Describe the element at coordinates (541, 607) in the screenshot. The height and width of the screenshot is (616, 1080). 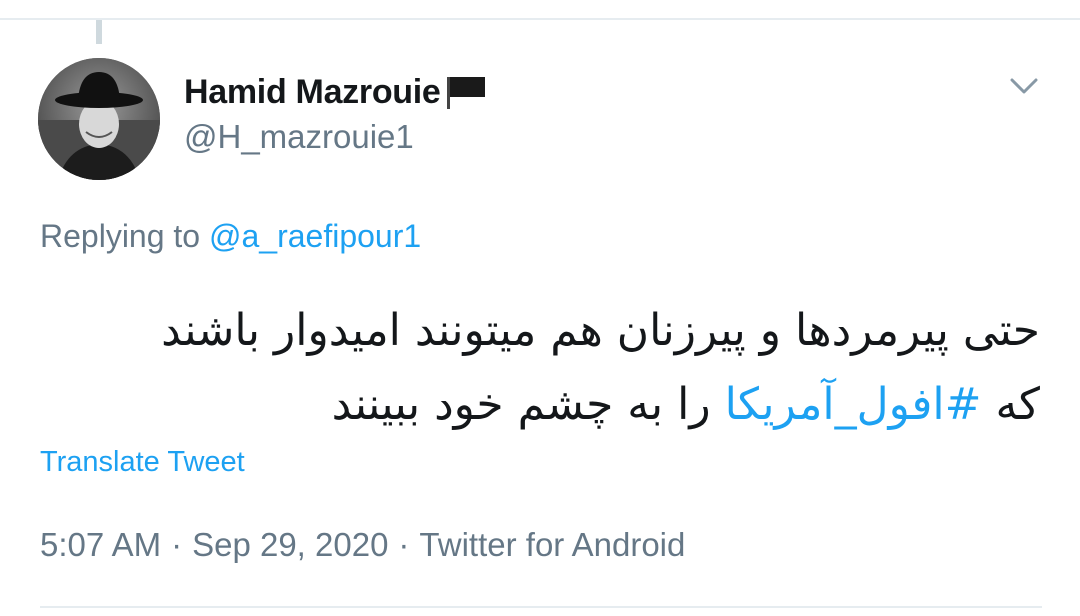
I see `bottom-divider` at that location.